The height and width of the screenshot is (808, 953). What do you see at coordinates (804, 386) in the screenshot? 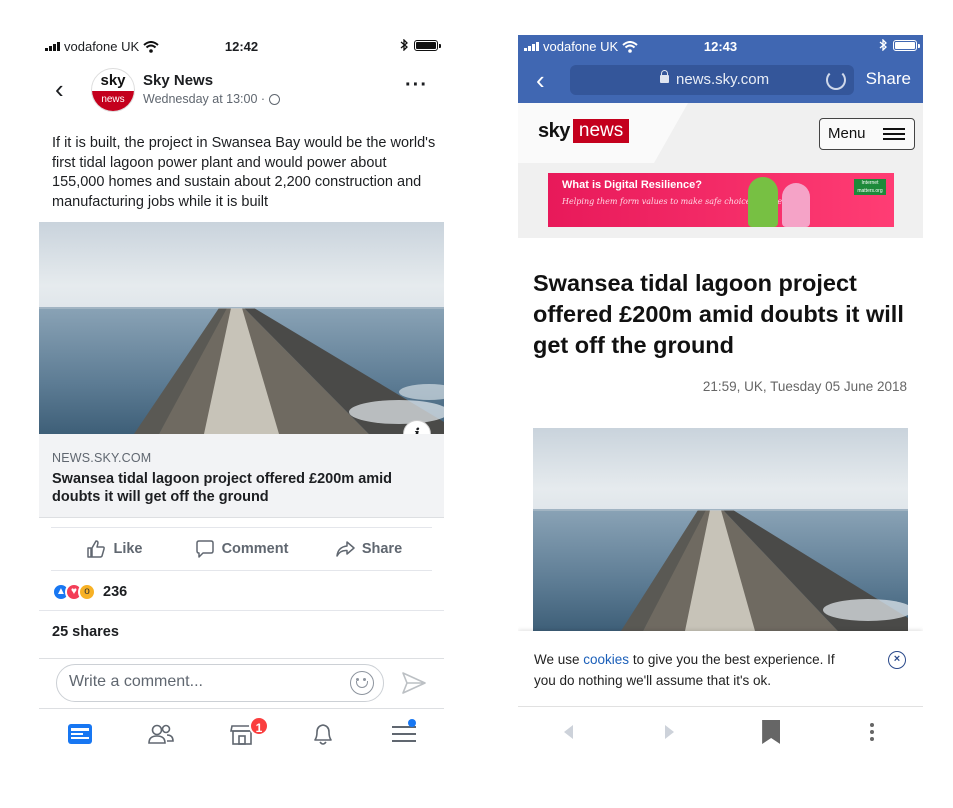
I see `article-date: 21:59, UK, Tuesday 05 June 2018` at bounding box center [804, 386].